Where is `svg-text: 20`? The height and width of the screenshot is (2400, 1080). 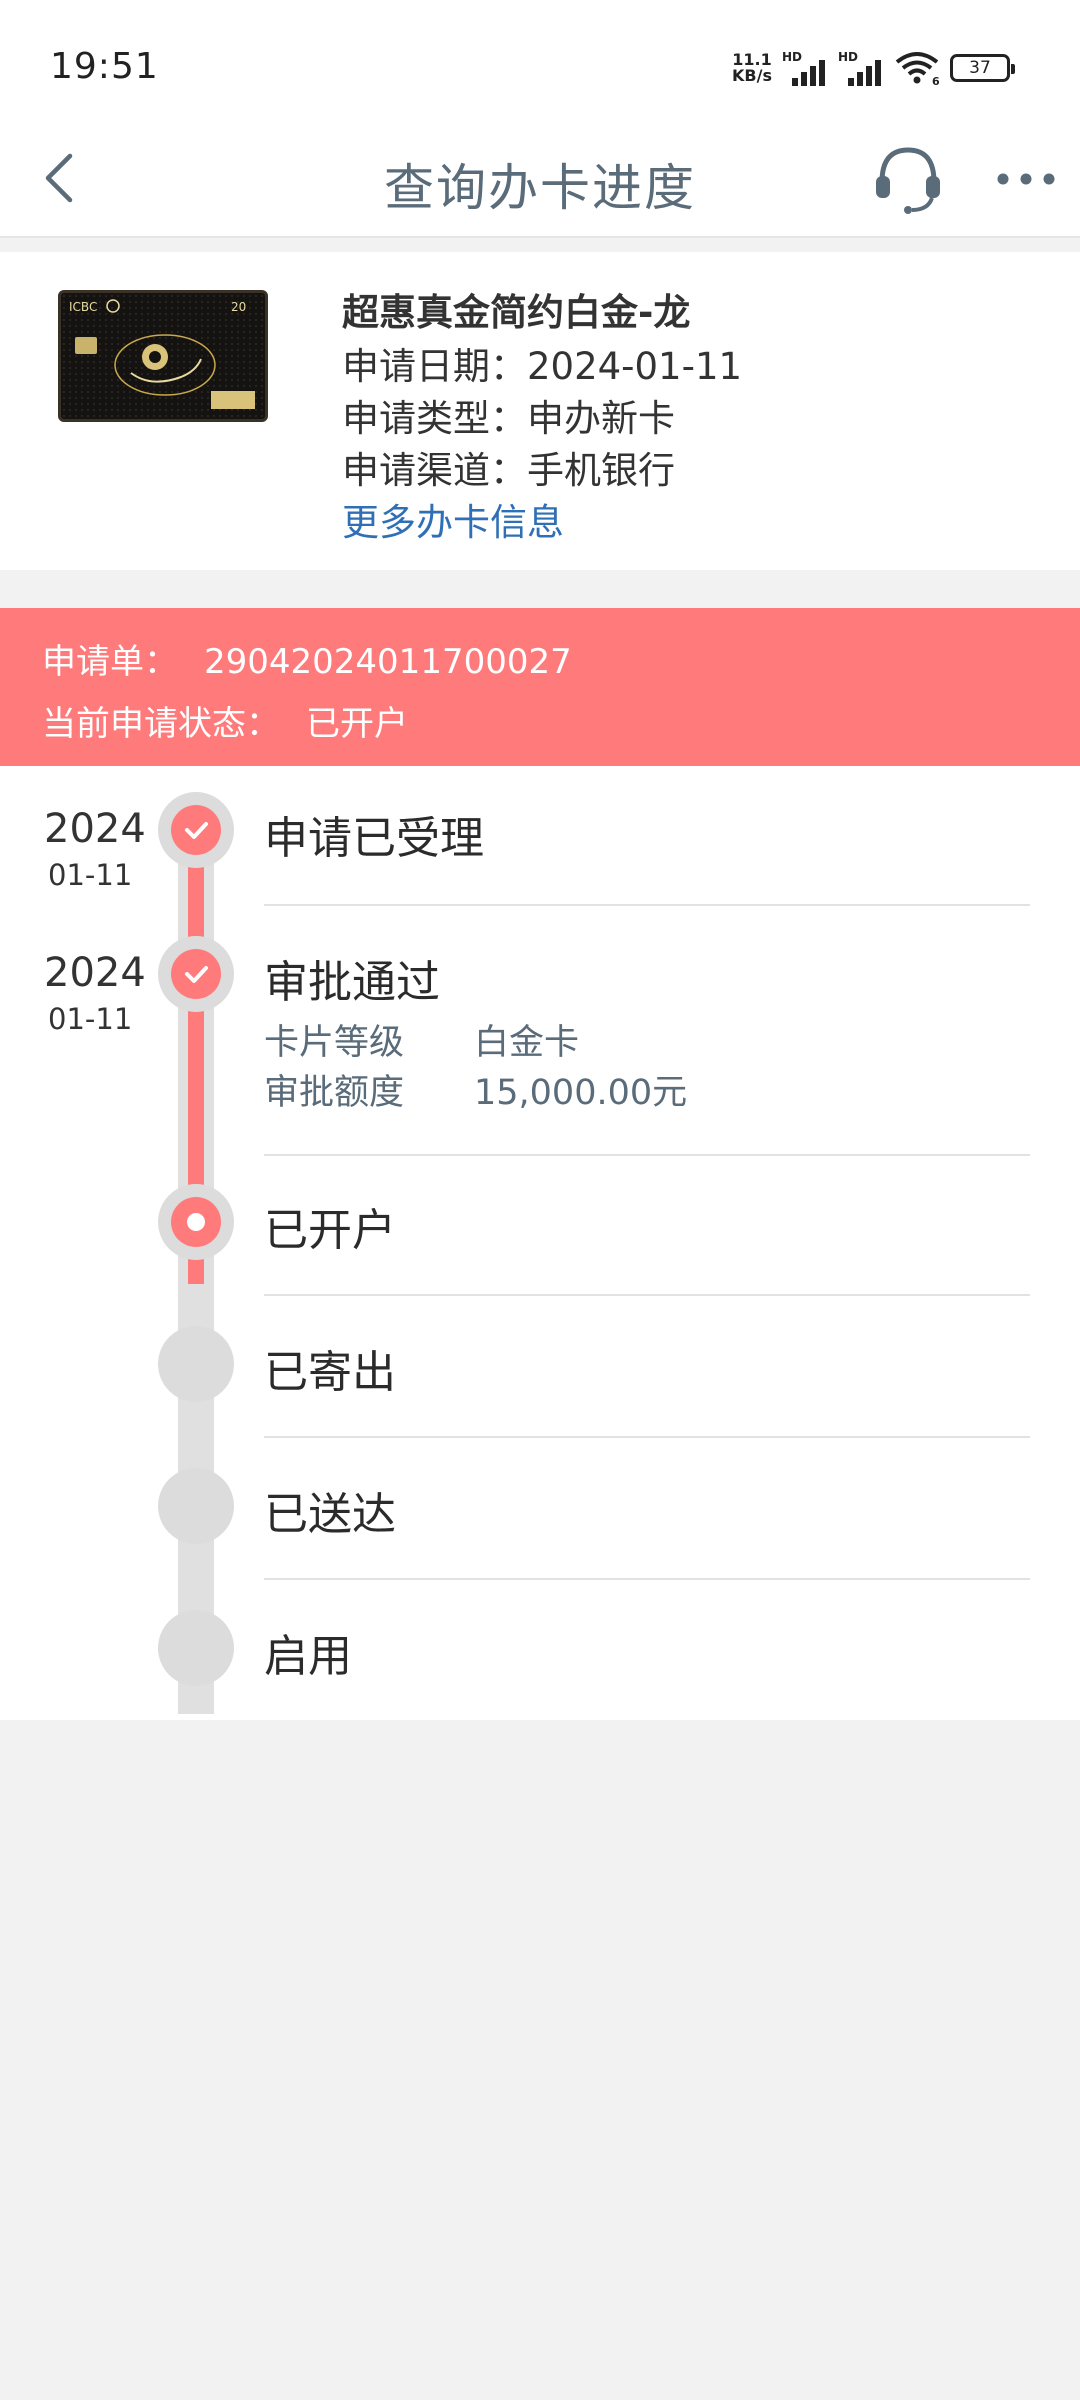 svg-text: 20 is located at coordinates (238, 307).